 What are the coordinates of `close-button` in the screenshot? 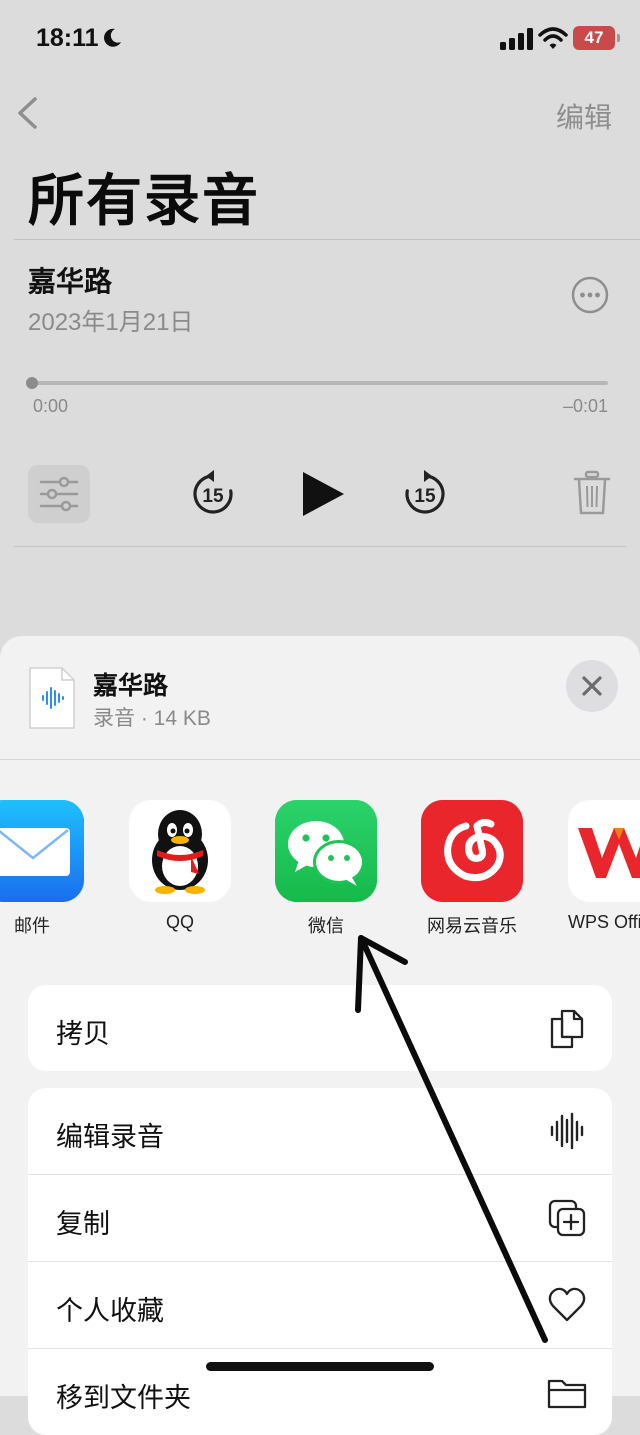 It's located at (592, 686).